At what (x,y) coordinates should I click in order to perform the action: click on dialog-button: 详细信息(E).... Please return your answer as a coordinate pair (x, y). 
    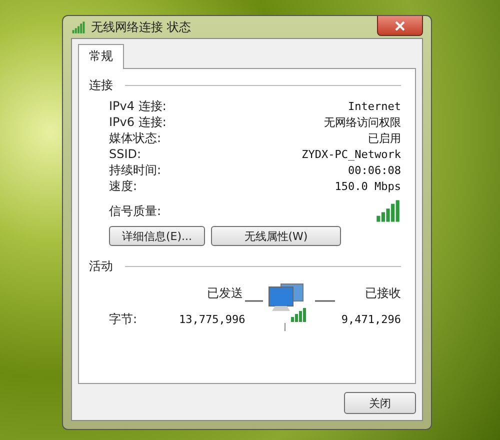
    Looking at the image, I should click on (157, 236).